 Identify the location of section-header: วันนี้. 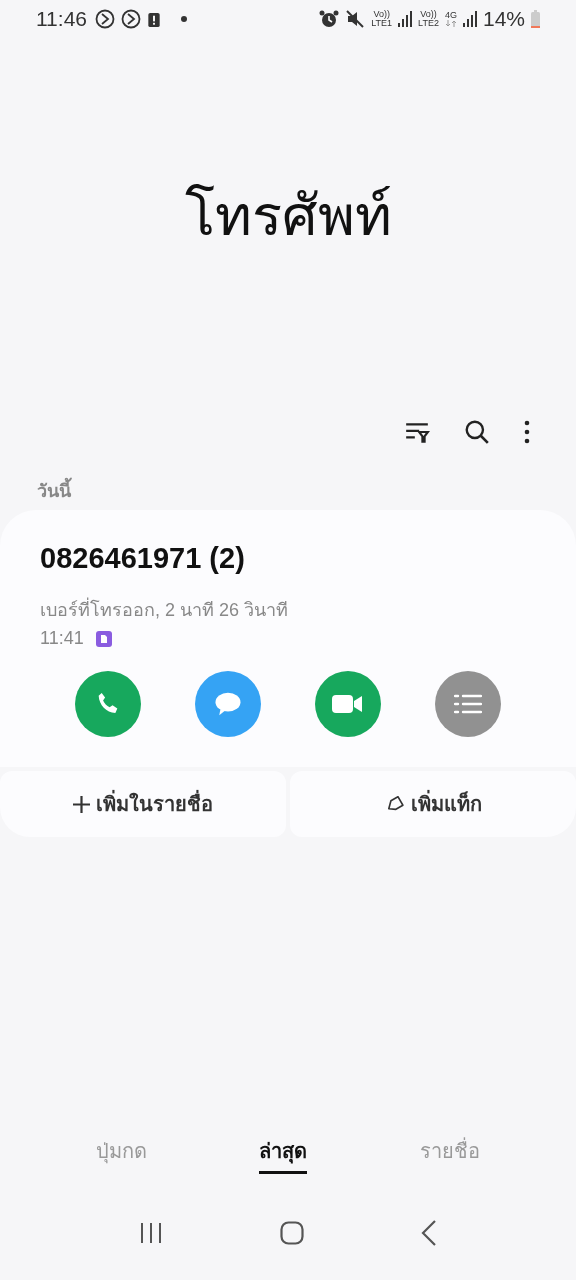
(288, 482).